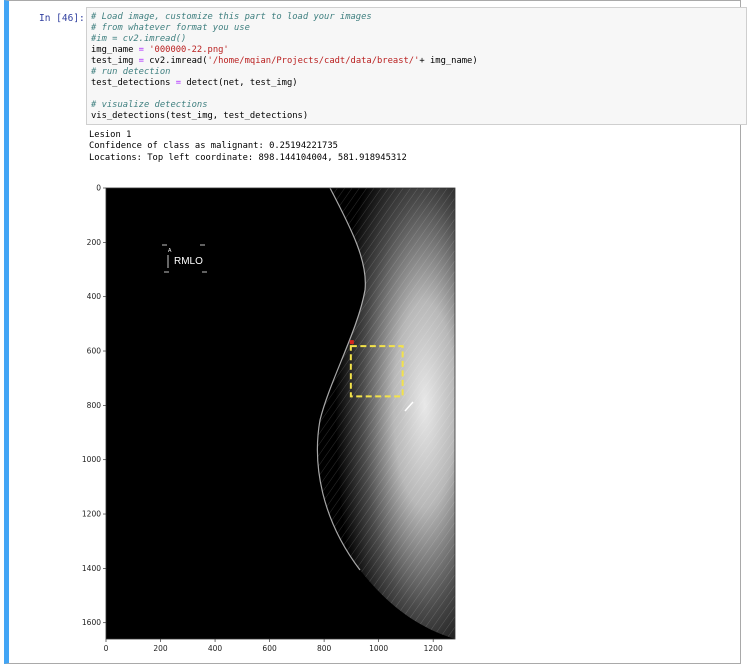 The height and width of the screenshot is (667, 750). I want to click on x-tick-label: 800, so click(324, 648).